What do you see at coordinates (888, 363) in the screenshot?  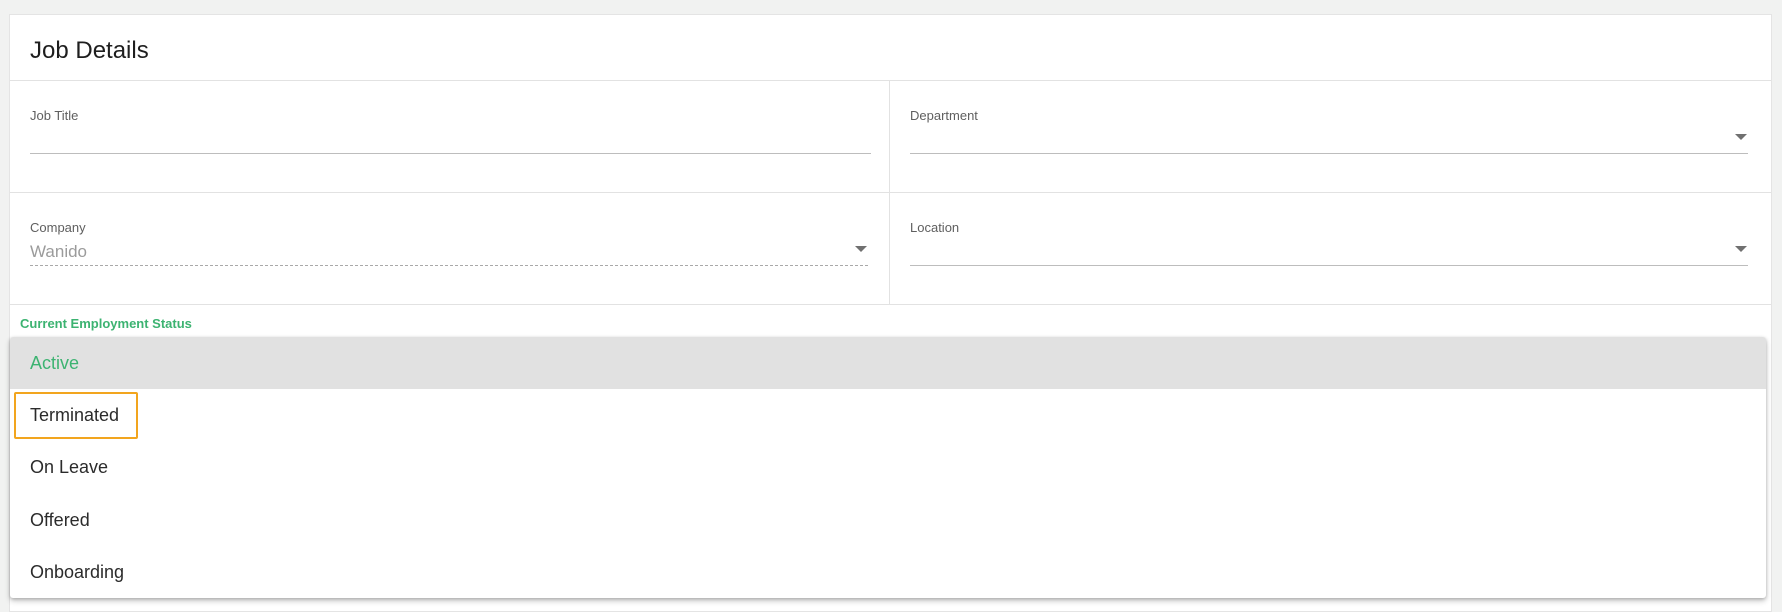 I see `menu-option-active: Active` at bounding box center [888, 363].